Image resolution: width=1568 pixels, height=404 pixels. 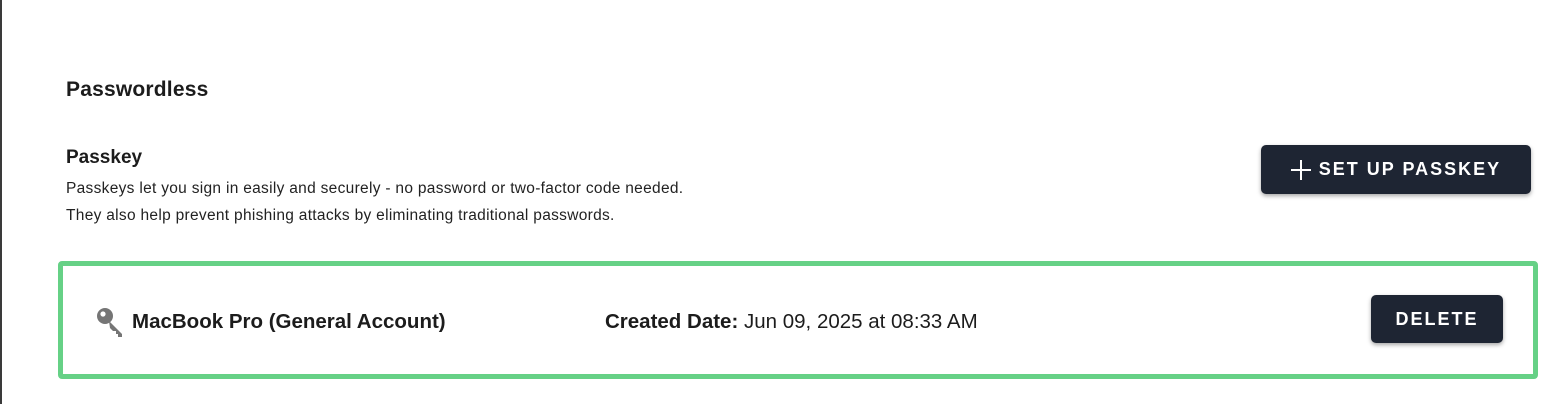 What do you see at coordinates (1410, 169) in the screenshot?
I see `set-up-passkey-label: SET UP PASSKEY` at bounding box center [1410, 169].